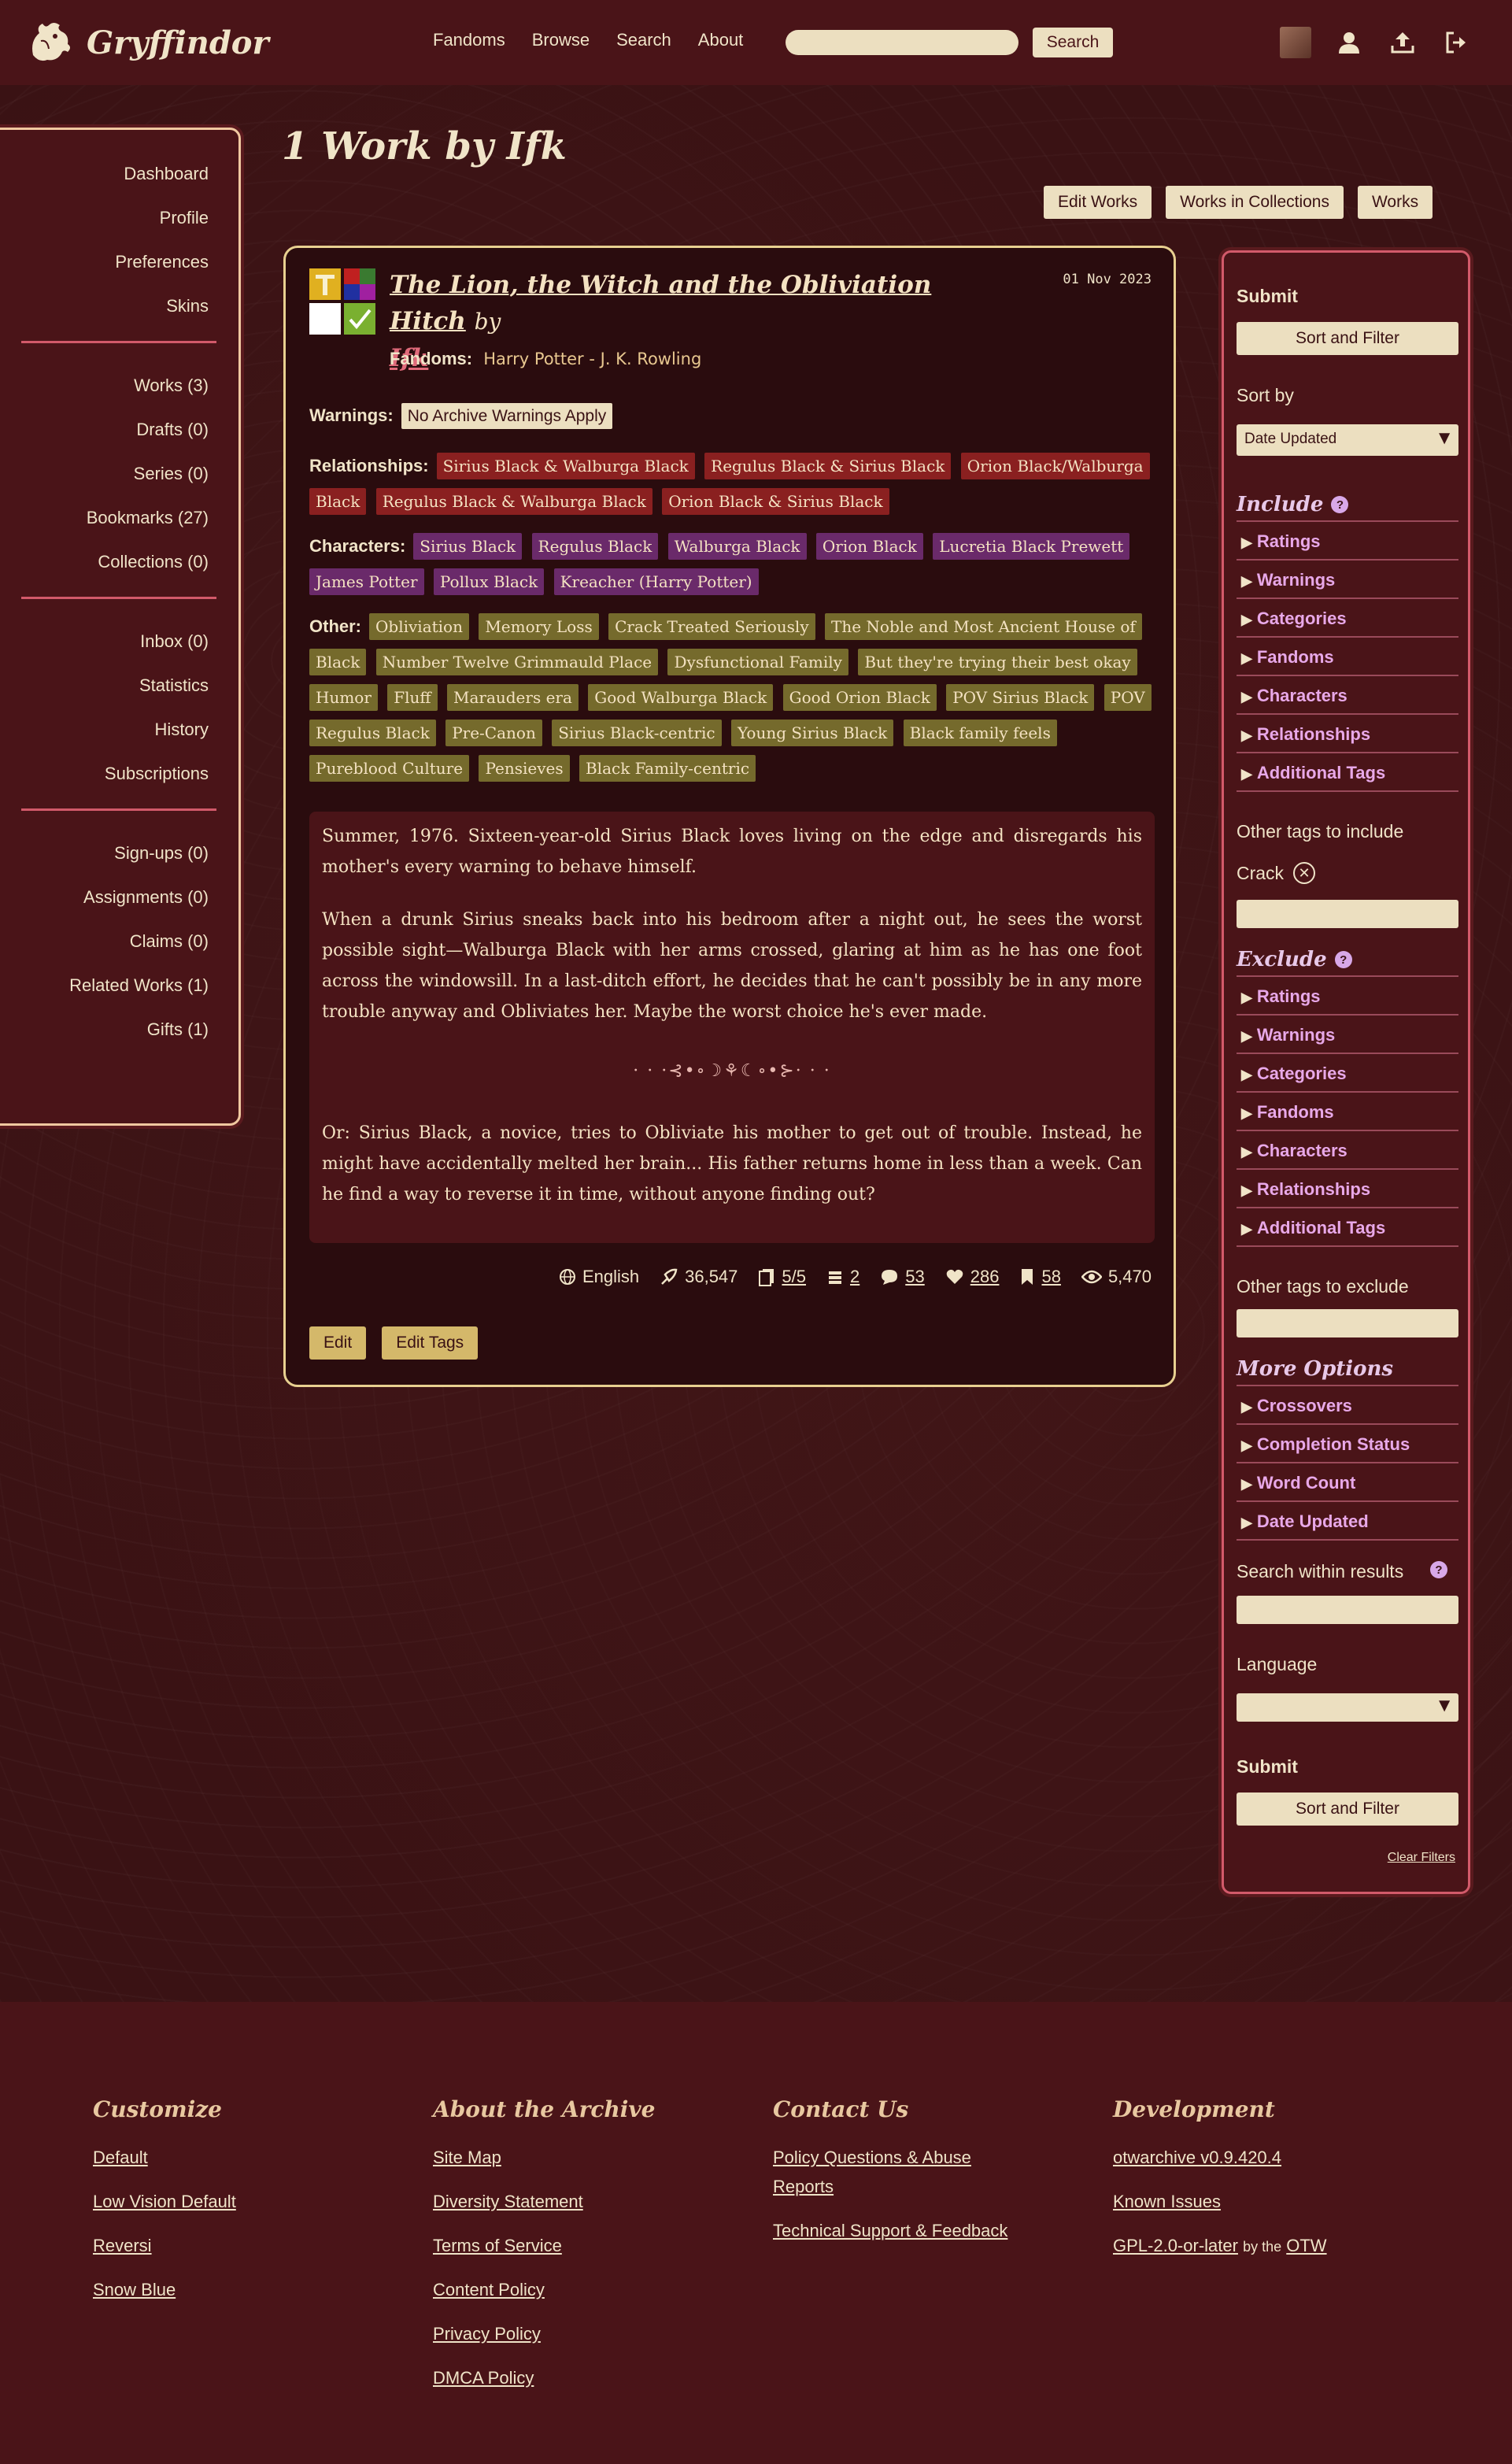 The height and width of the screenshot is (2464, 1512). What do you see at coordinates (389, 768) in the screenshot?
I see `freeform-tag: Pureblood Culture` at bounding box center [389, 768].